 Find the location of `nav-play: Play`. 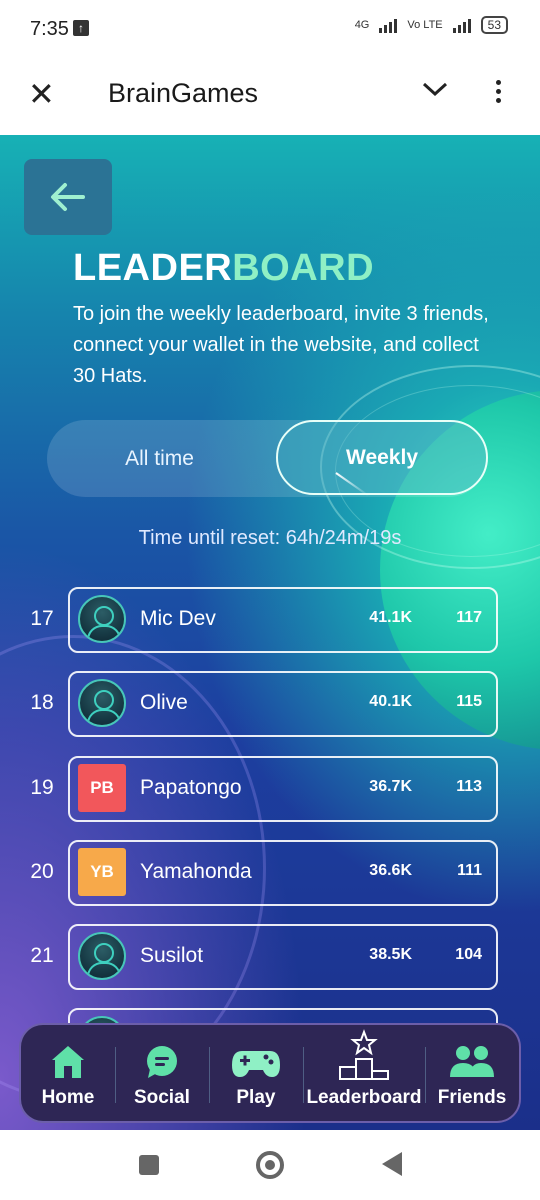

nav-play: Play is located at coordinates (255, 1073).